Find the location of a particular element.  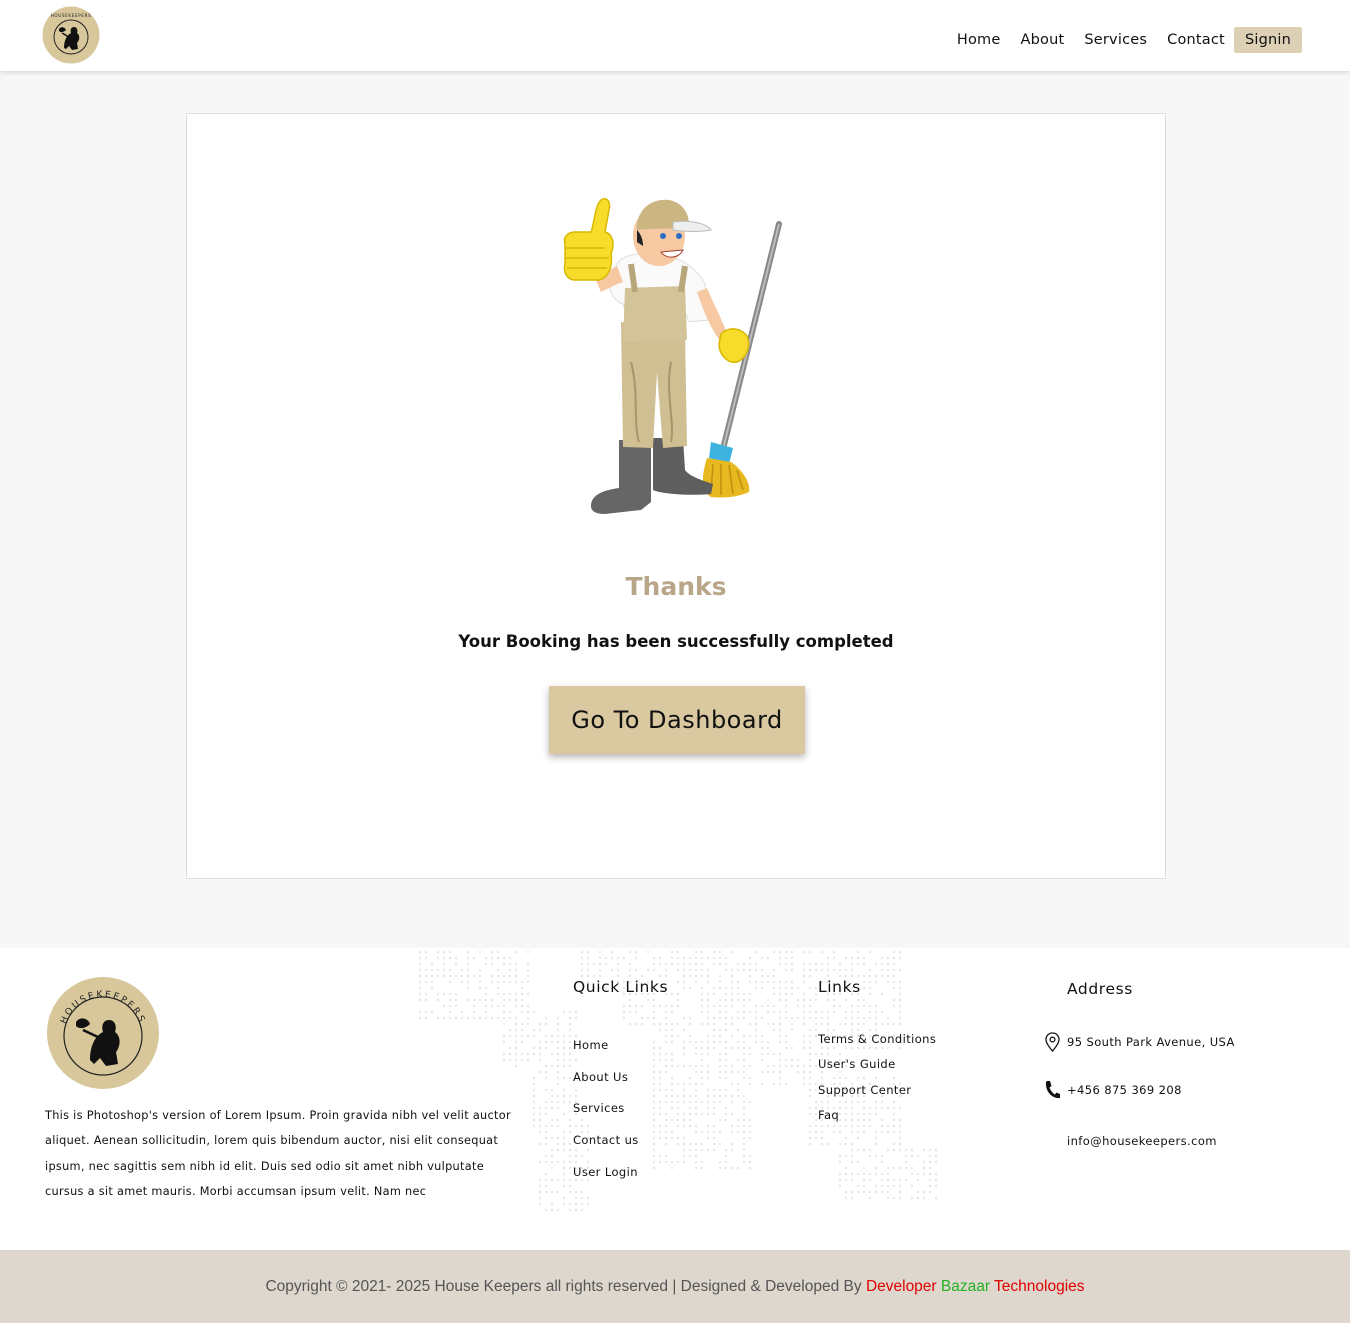

address-title: Address is located at coordinates (1100, 989).